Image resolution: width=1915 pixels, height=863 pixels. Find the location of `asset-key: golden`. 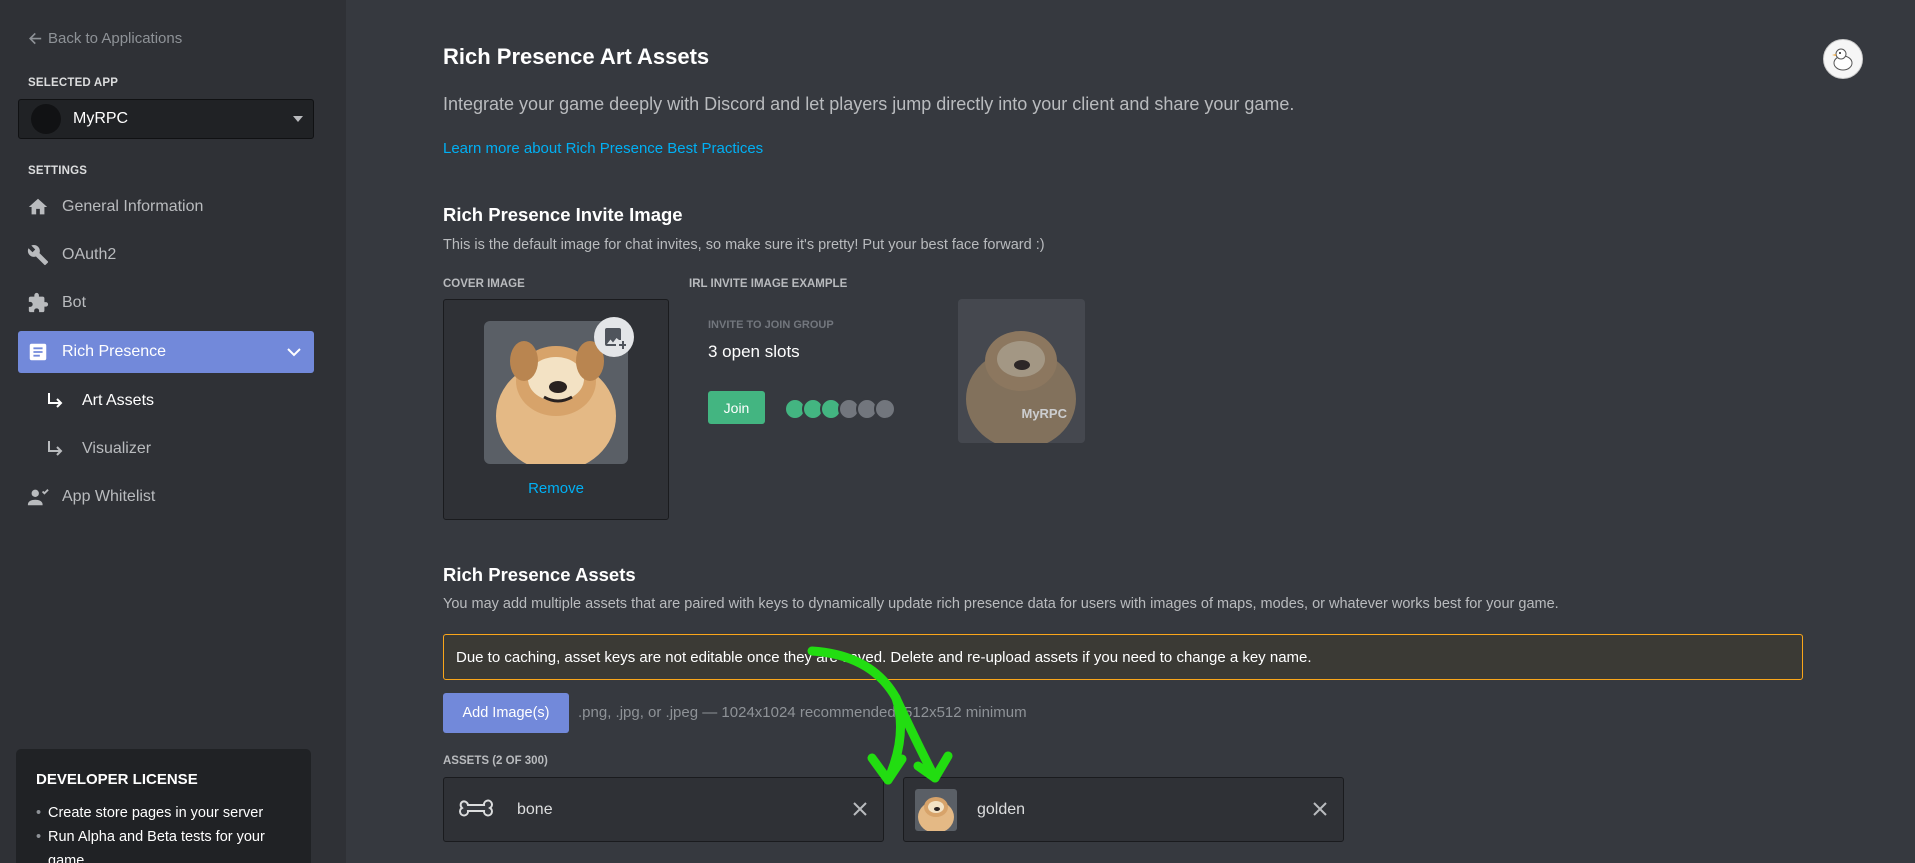

asset-key: golden is located at coordinates (1001, 809).